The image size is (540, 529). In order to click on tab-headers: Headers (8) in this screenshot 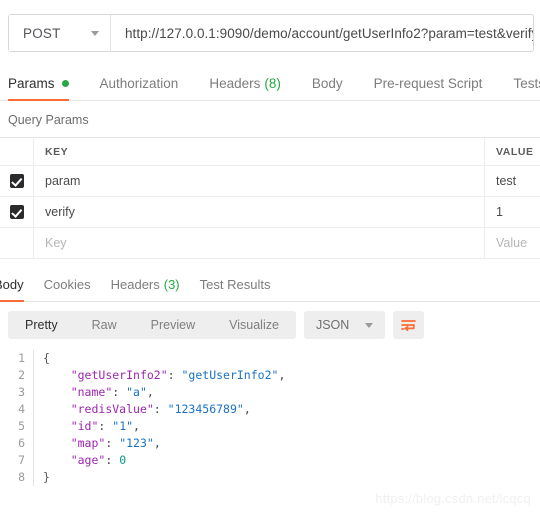, I will do `click(245, 88)`.